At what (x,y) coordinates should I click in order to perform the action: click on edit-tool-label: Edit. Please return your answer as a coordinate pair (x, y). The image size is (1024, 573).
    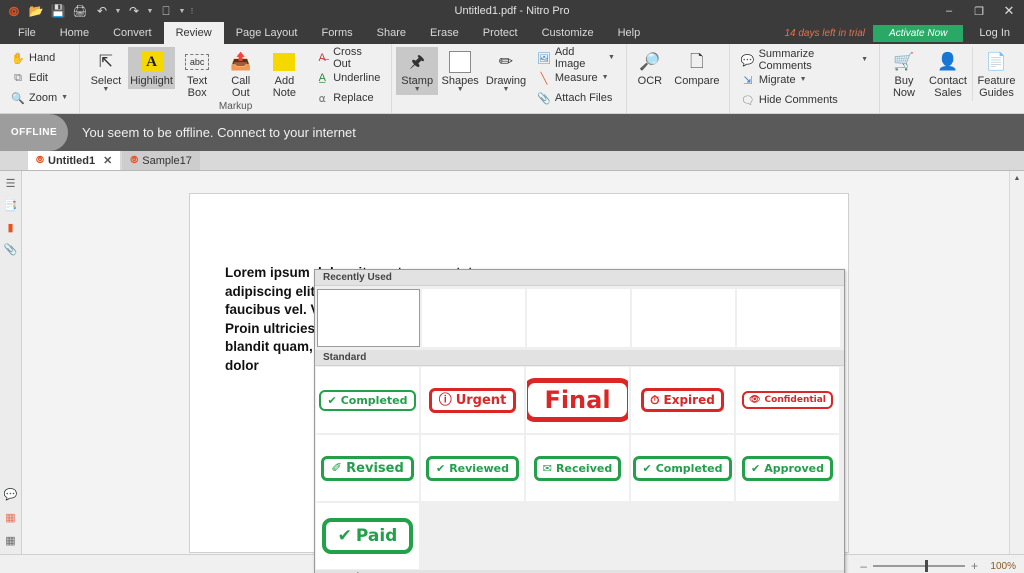
    Looking at the image, I should click on (38, 78).